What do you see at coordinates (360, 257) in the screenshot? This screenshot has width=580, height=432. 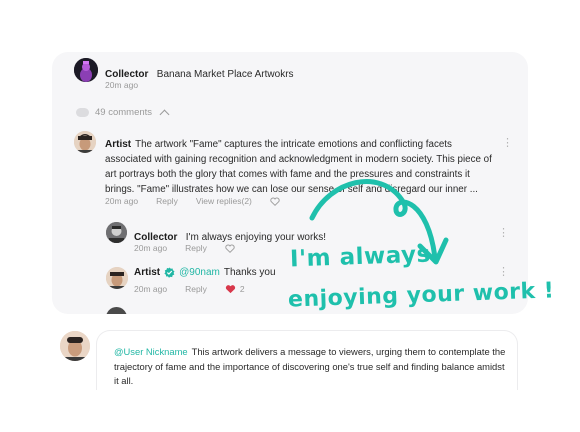 I see `annotation-line-1: I'm always` at bounding box center [360, 257].